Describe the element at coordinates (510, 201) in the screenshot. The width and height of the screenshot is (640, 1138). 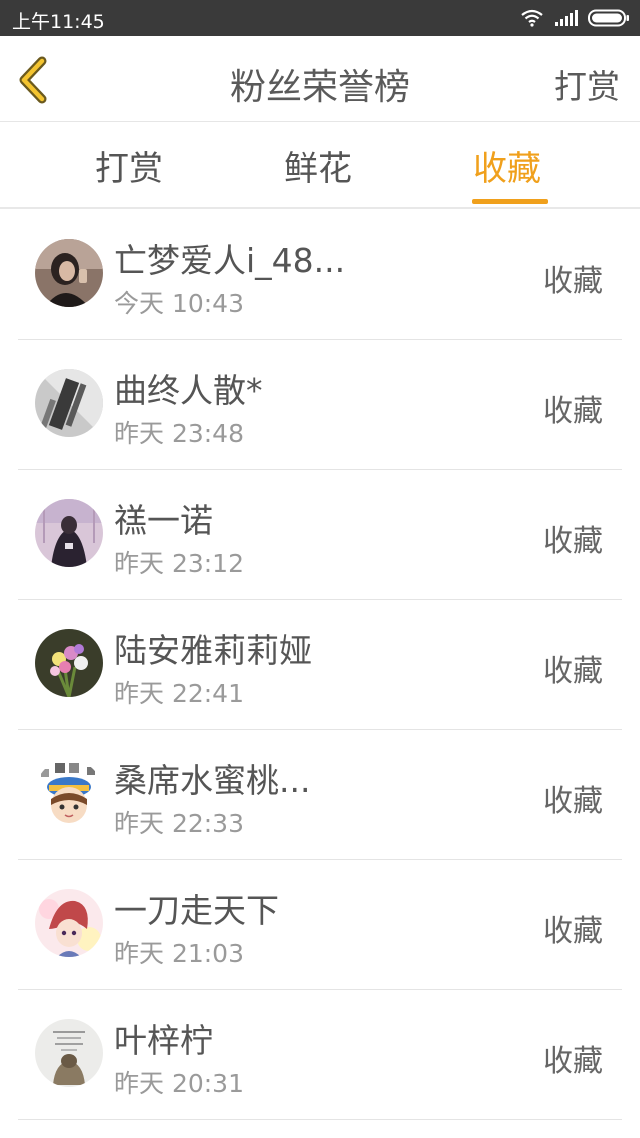
I see `active-tab-indicator` at that location.